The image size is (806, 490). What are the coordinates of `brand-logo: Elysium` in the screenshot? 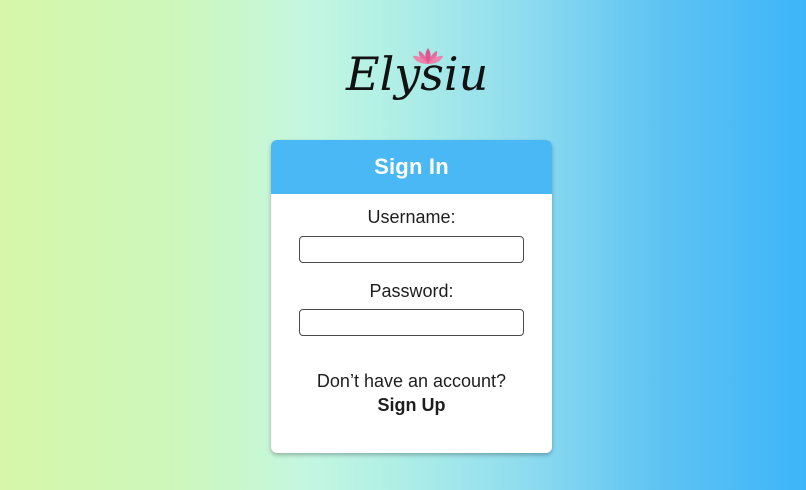 It's located at (415, 71).